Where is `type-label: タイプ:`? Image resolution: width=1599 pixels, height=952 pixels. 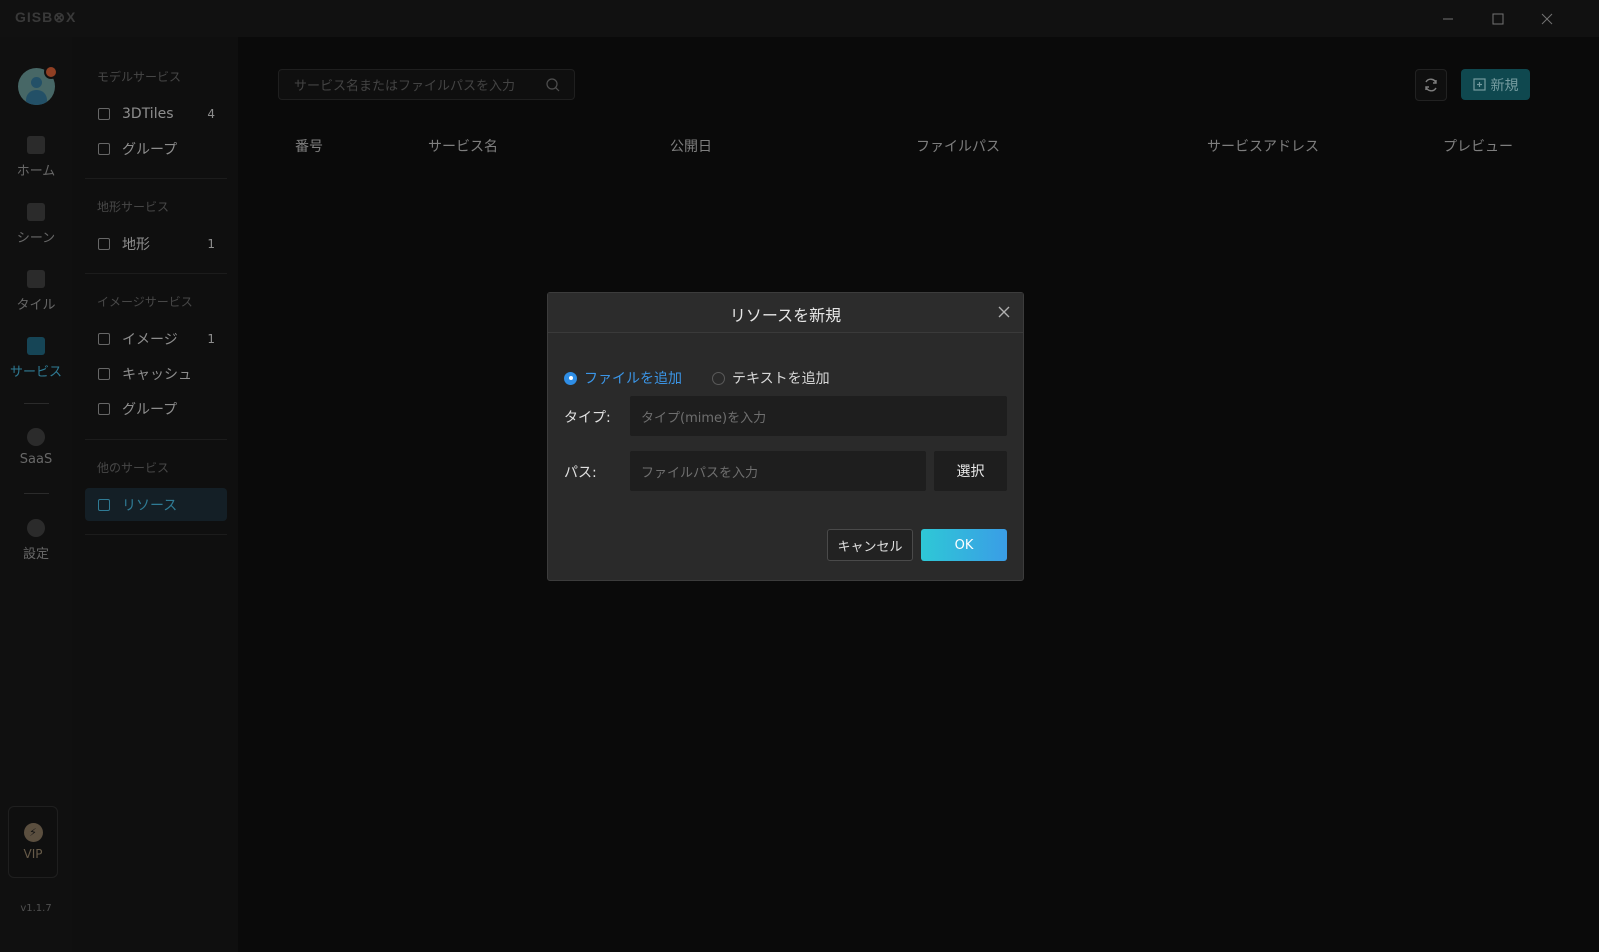 type-label: タイプ: is located at coordinates (587, 418).